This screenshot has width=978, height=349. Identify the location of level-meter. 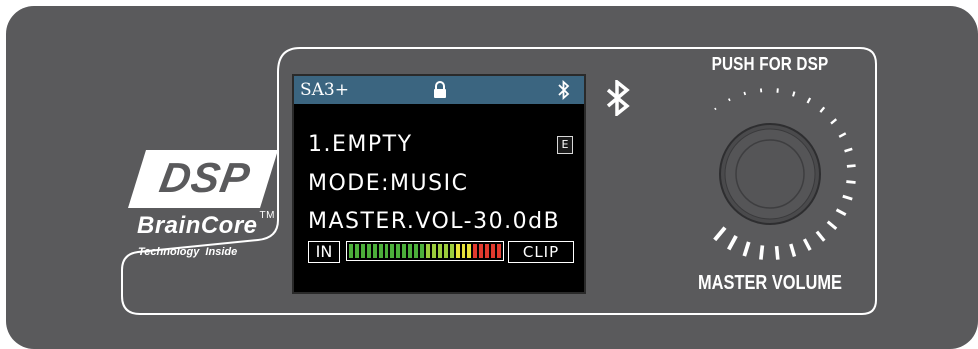
(425, 251).